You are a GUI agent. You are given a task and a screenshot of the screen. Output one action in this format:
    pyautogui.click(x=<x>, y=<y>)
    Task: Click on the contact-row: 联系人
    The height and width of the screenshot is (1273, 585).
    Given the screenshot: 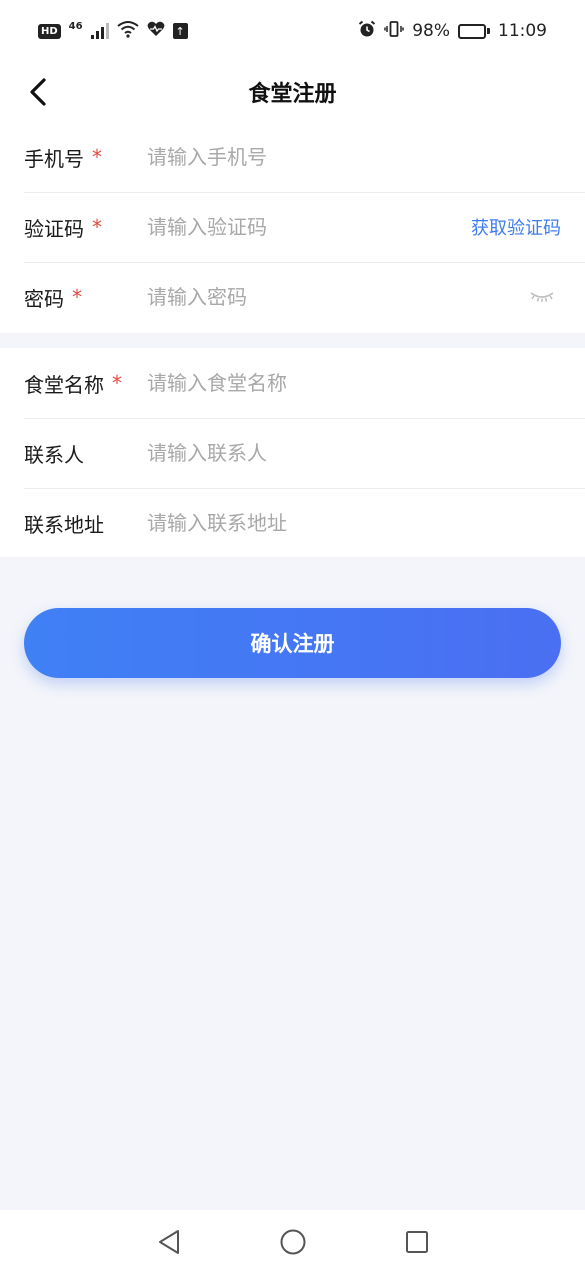 What is the action you would take?
    pyautogui.click(x=292, y=453)
    